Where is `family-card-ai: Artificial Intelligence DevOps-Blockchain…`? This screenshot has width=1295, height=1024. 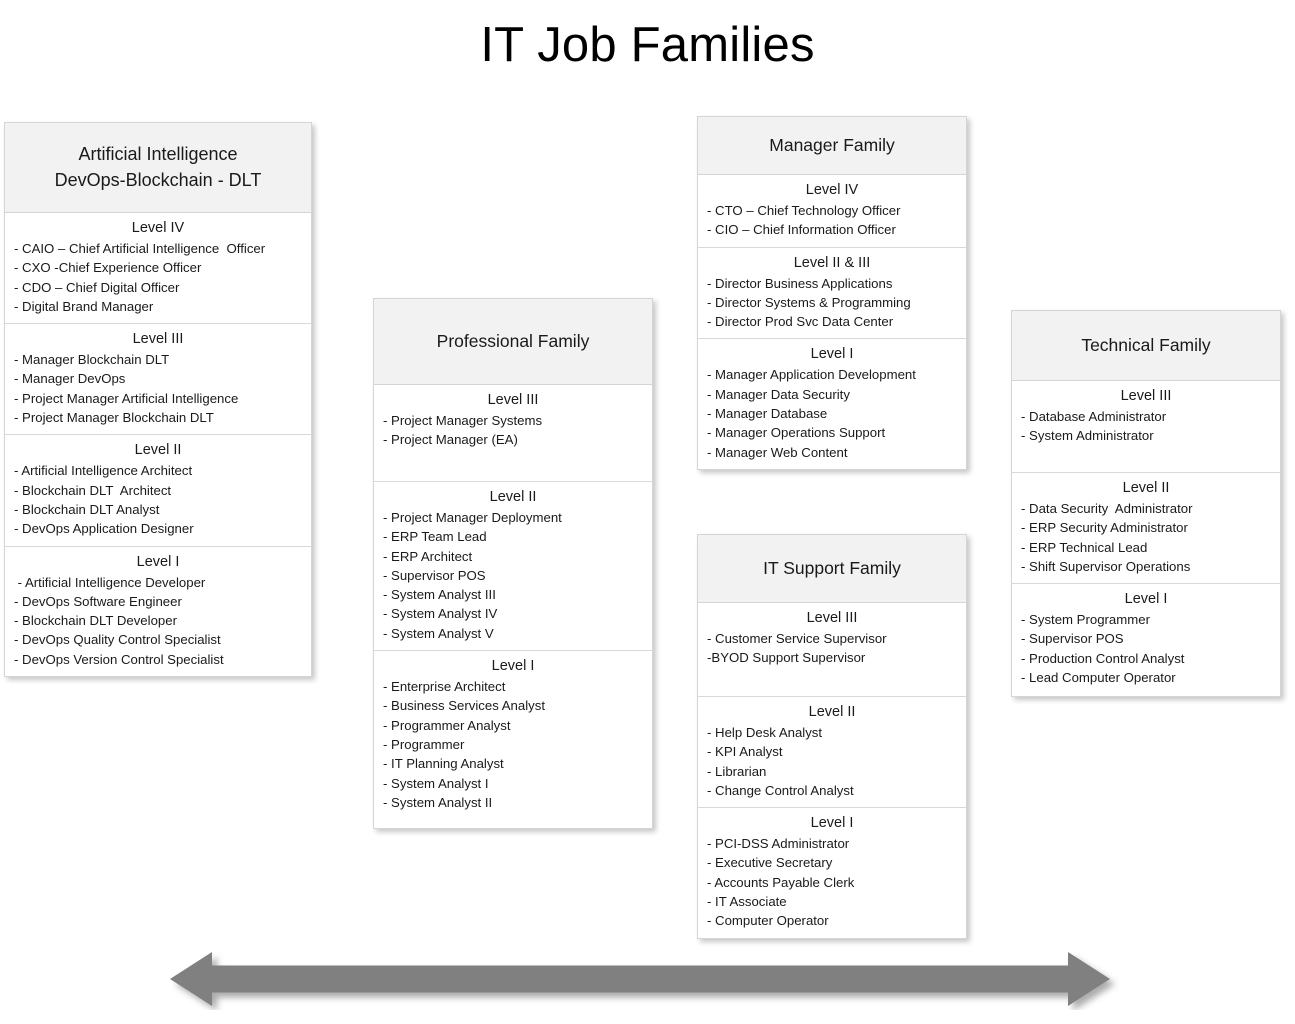 family-card-ai: Artificial Intelligence DevOps-Blockchain… is located at coordinates (158, 400).